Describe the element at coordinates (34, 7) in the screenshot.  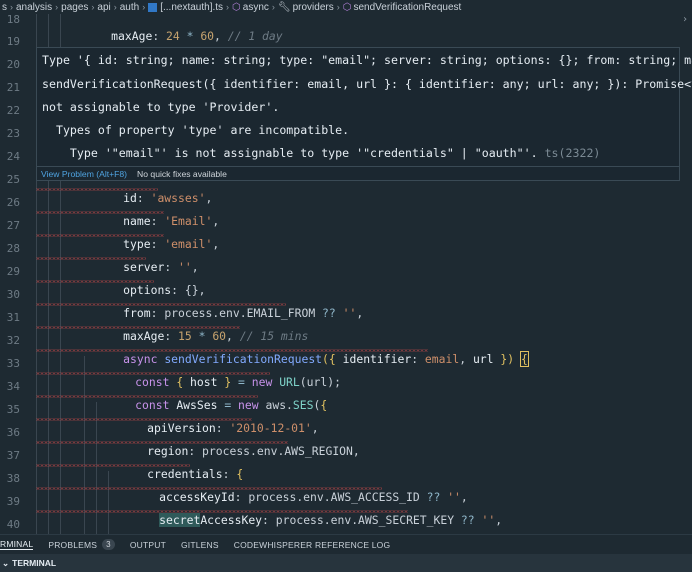
I see `breadcrumb-item-analysis: analysis` at that location.